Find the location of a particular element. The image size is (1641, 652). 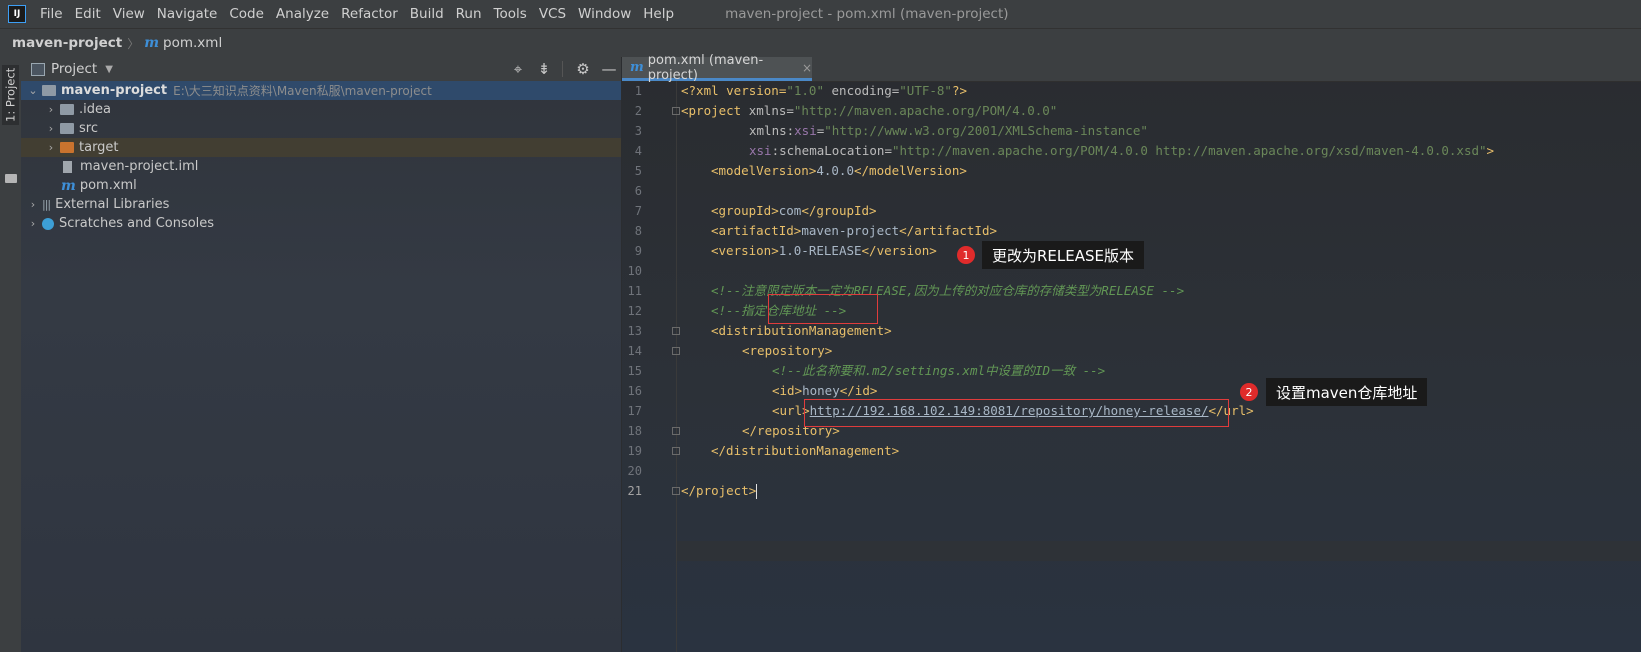

tree-item-label: Scratches and Consoles is located at coordinates (137, 223).